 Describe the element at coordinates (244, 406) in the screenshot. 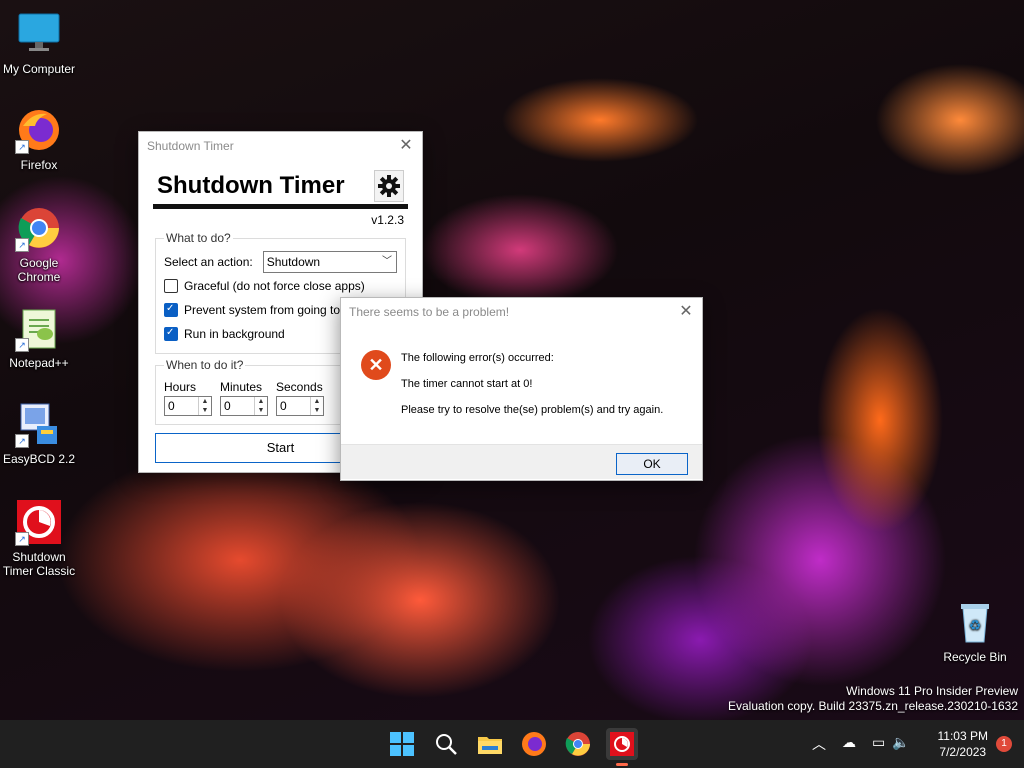

I see `minutes-stepper: 0 ▲ ▼` at that location.